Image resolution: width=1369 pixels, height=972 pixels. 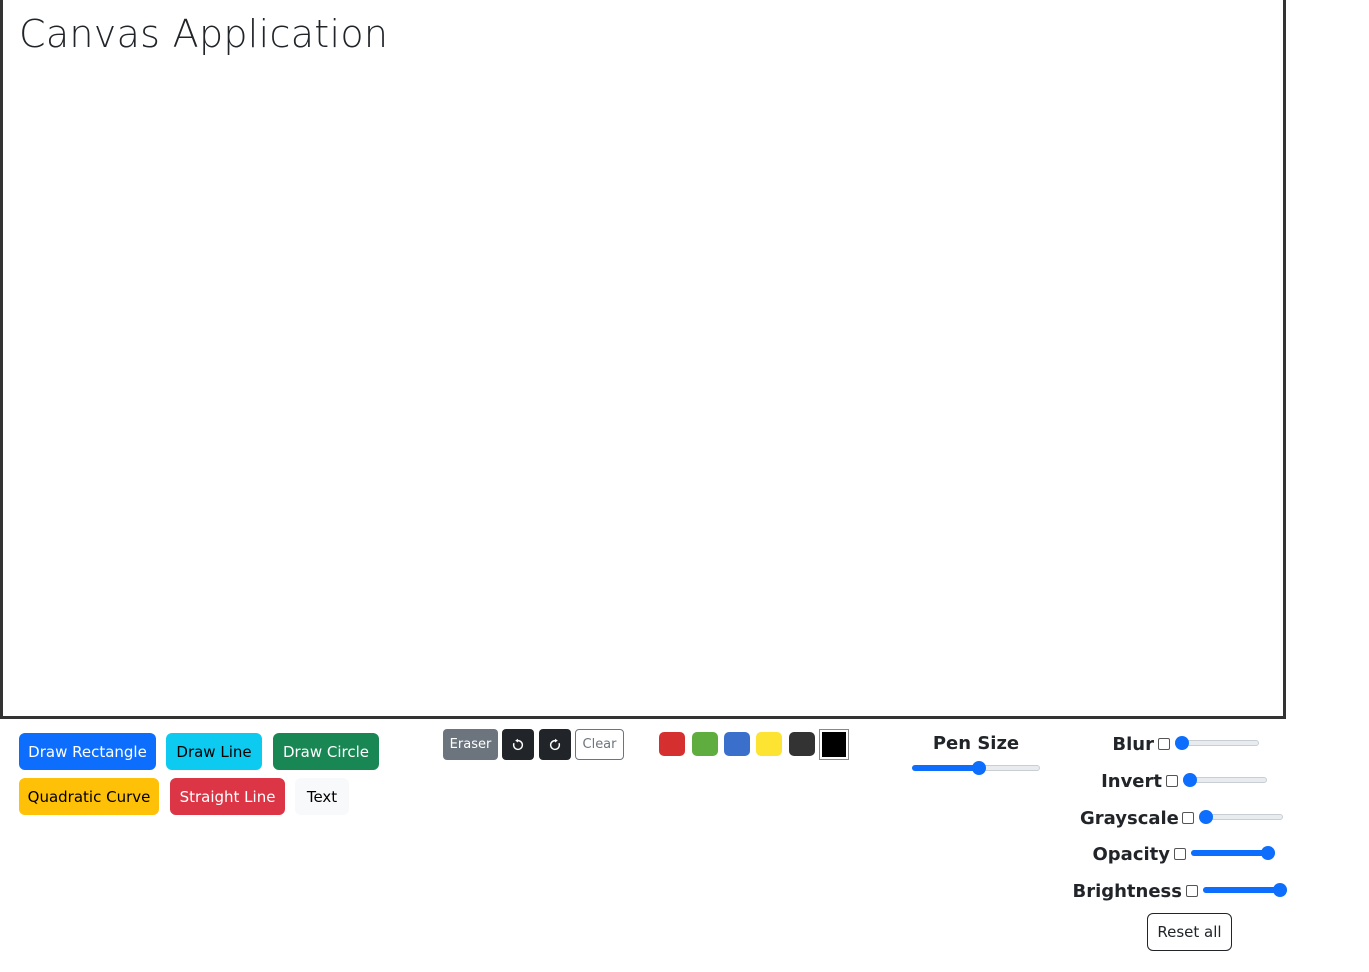 What do you see at coordinates (1189, 932) in the screenshot?
I see `reset-all-button: Reset all` at bounding box center [1189, 932].